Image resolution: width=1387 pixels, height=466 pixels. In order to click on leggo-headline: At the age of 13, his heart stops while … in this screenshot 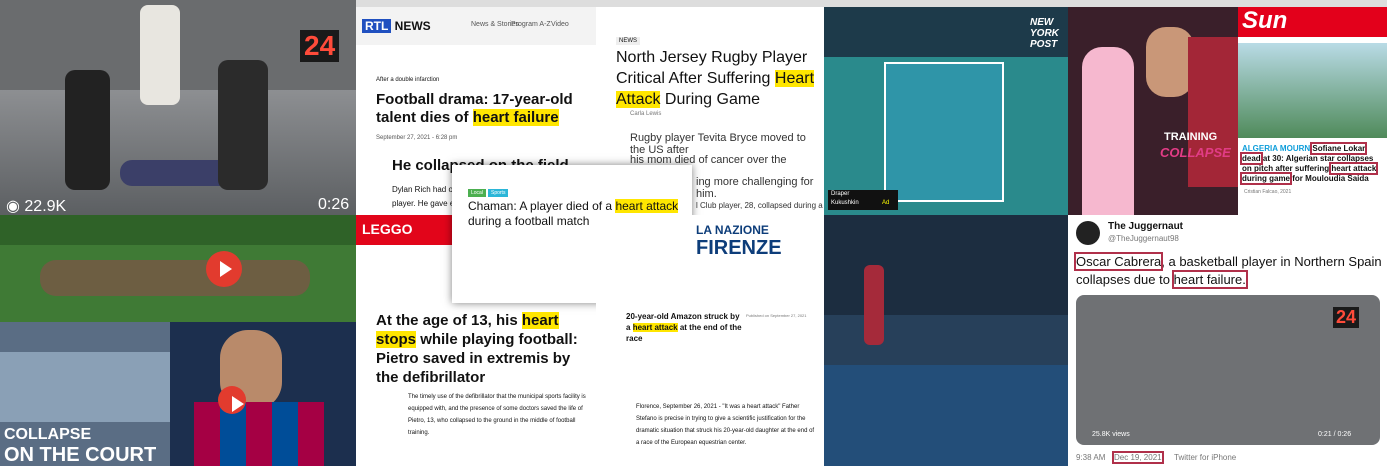, I will do `click(477, 349)`.